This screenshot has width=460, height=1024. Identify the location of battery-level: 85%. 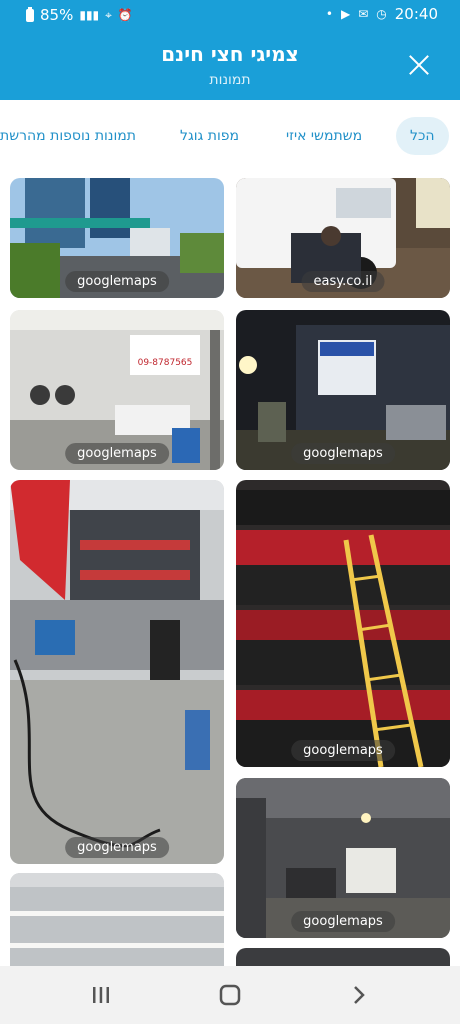
(57, 15).